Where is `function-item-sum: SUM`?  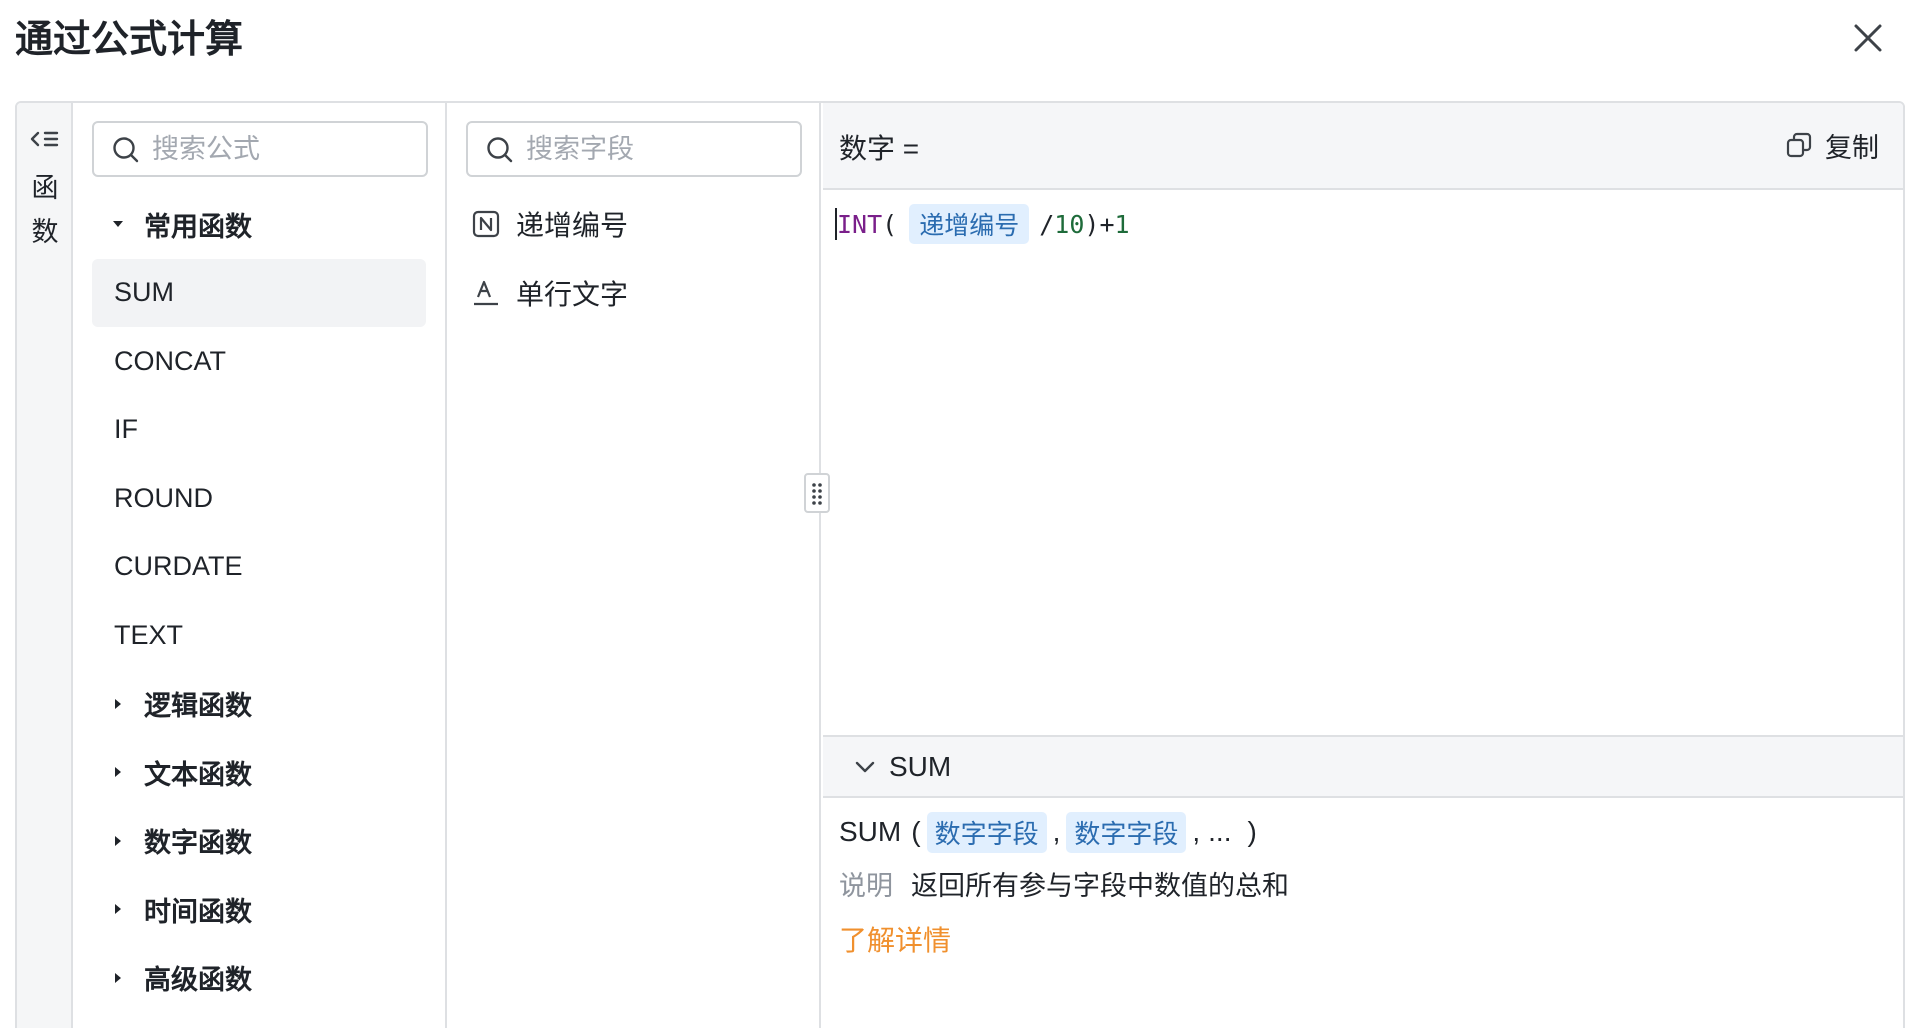
function-item-sum: SUM is located at coordinates (259, 292).